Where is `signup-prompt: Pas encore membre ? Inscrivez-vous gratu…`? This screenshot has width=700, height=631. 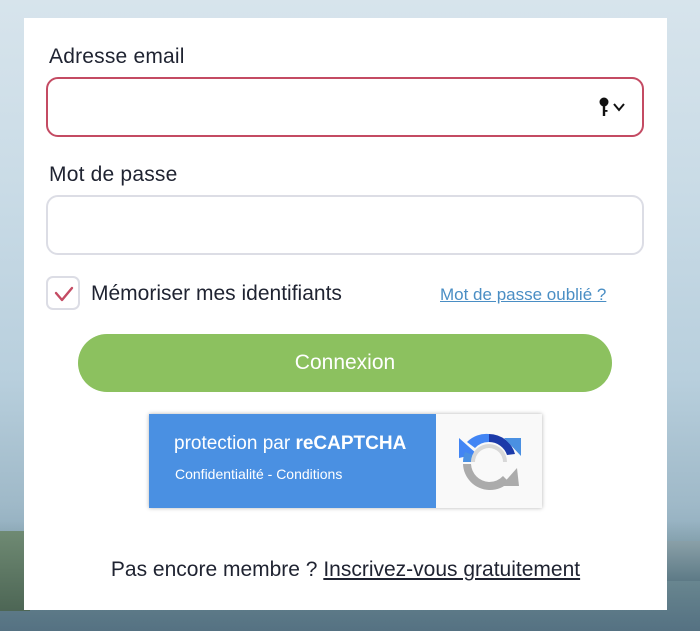
signup-prompt: Pas encore membre ? Inscrivez-vous gratu… is located at coordinates (345, 570).